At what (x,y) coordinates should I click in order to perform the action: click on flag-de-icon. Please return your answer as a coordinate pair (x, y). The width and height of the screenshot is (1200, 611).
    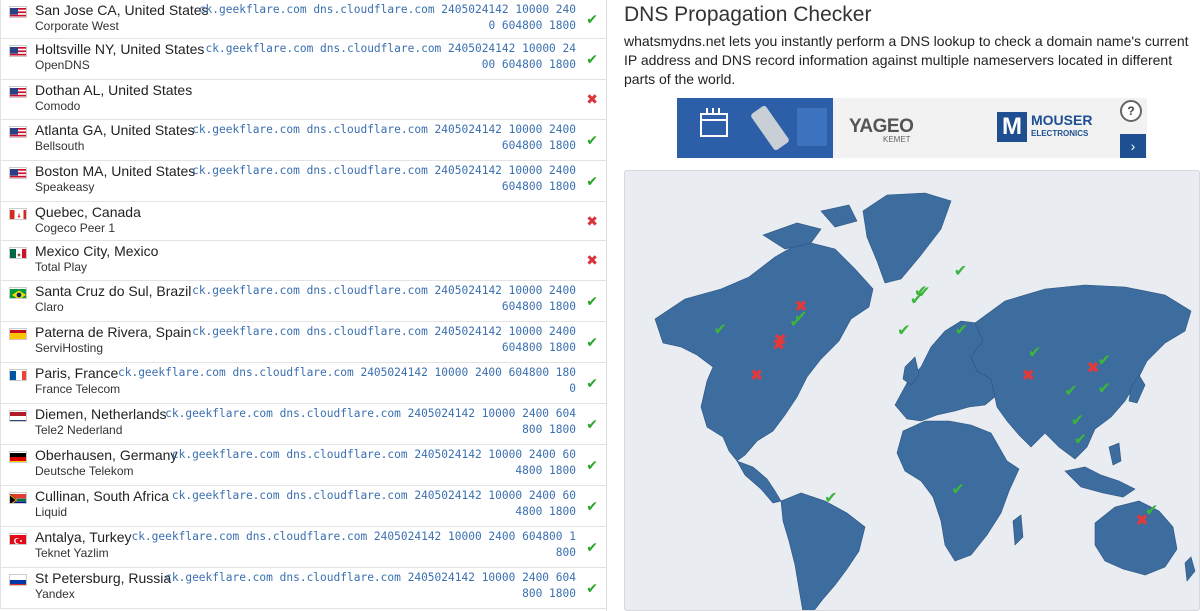
    Looking at the image, I should click on (18, 457).